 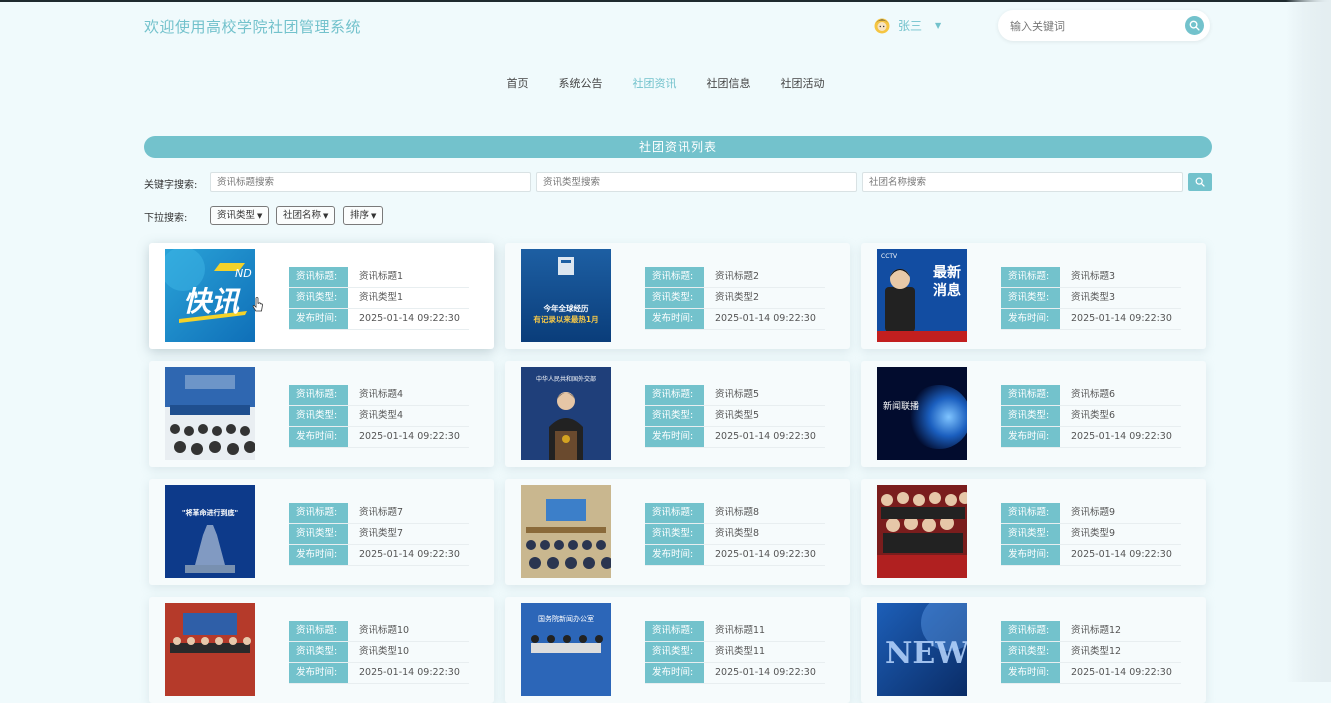 What do you see at coordinates (922, 295) in the screenshot?
I see `news-thumbnail: 最新 消息 CCTV` at bounding box center [922, 295].